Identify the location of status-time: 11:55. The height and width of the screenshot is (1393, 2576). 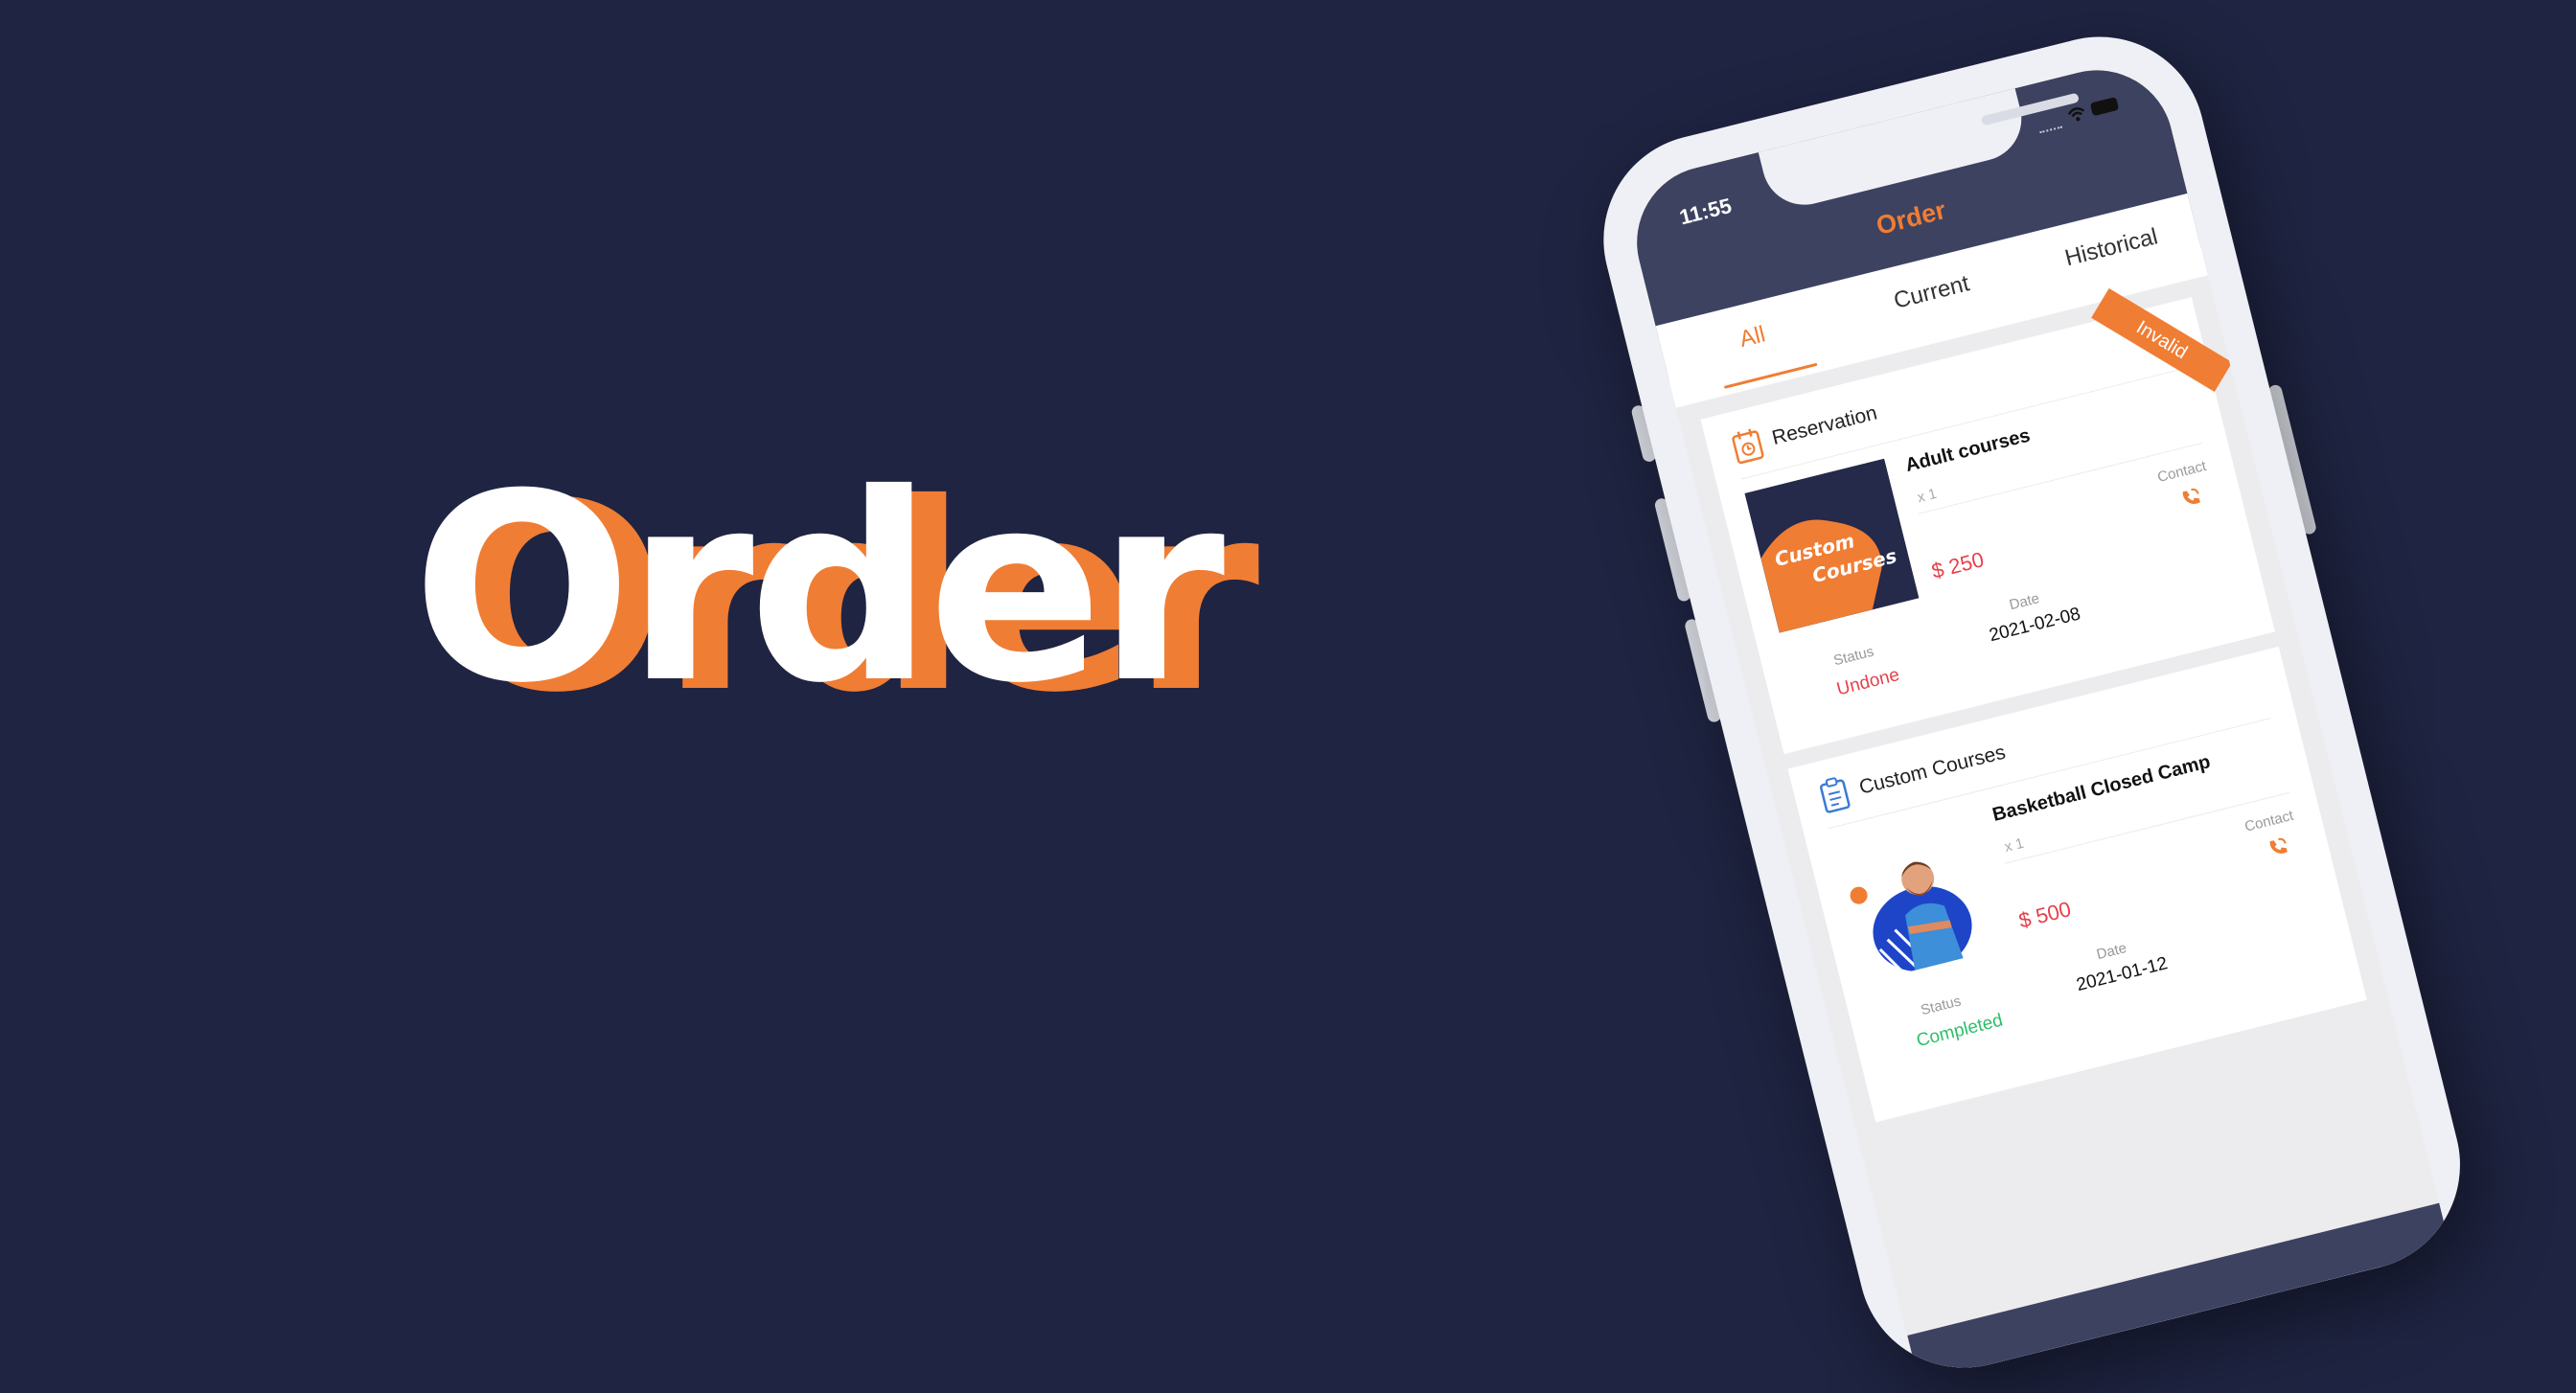
(1705, 211).